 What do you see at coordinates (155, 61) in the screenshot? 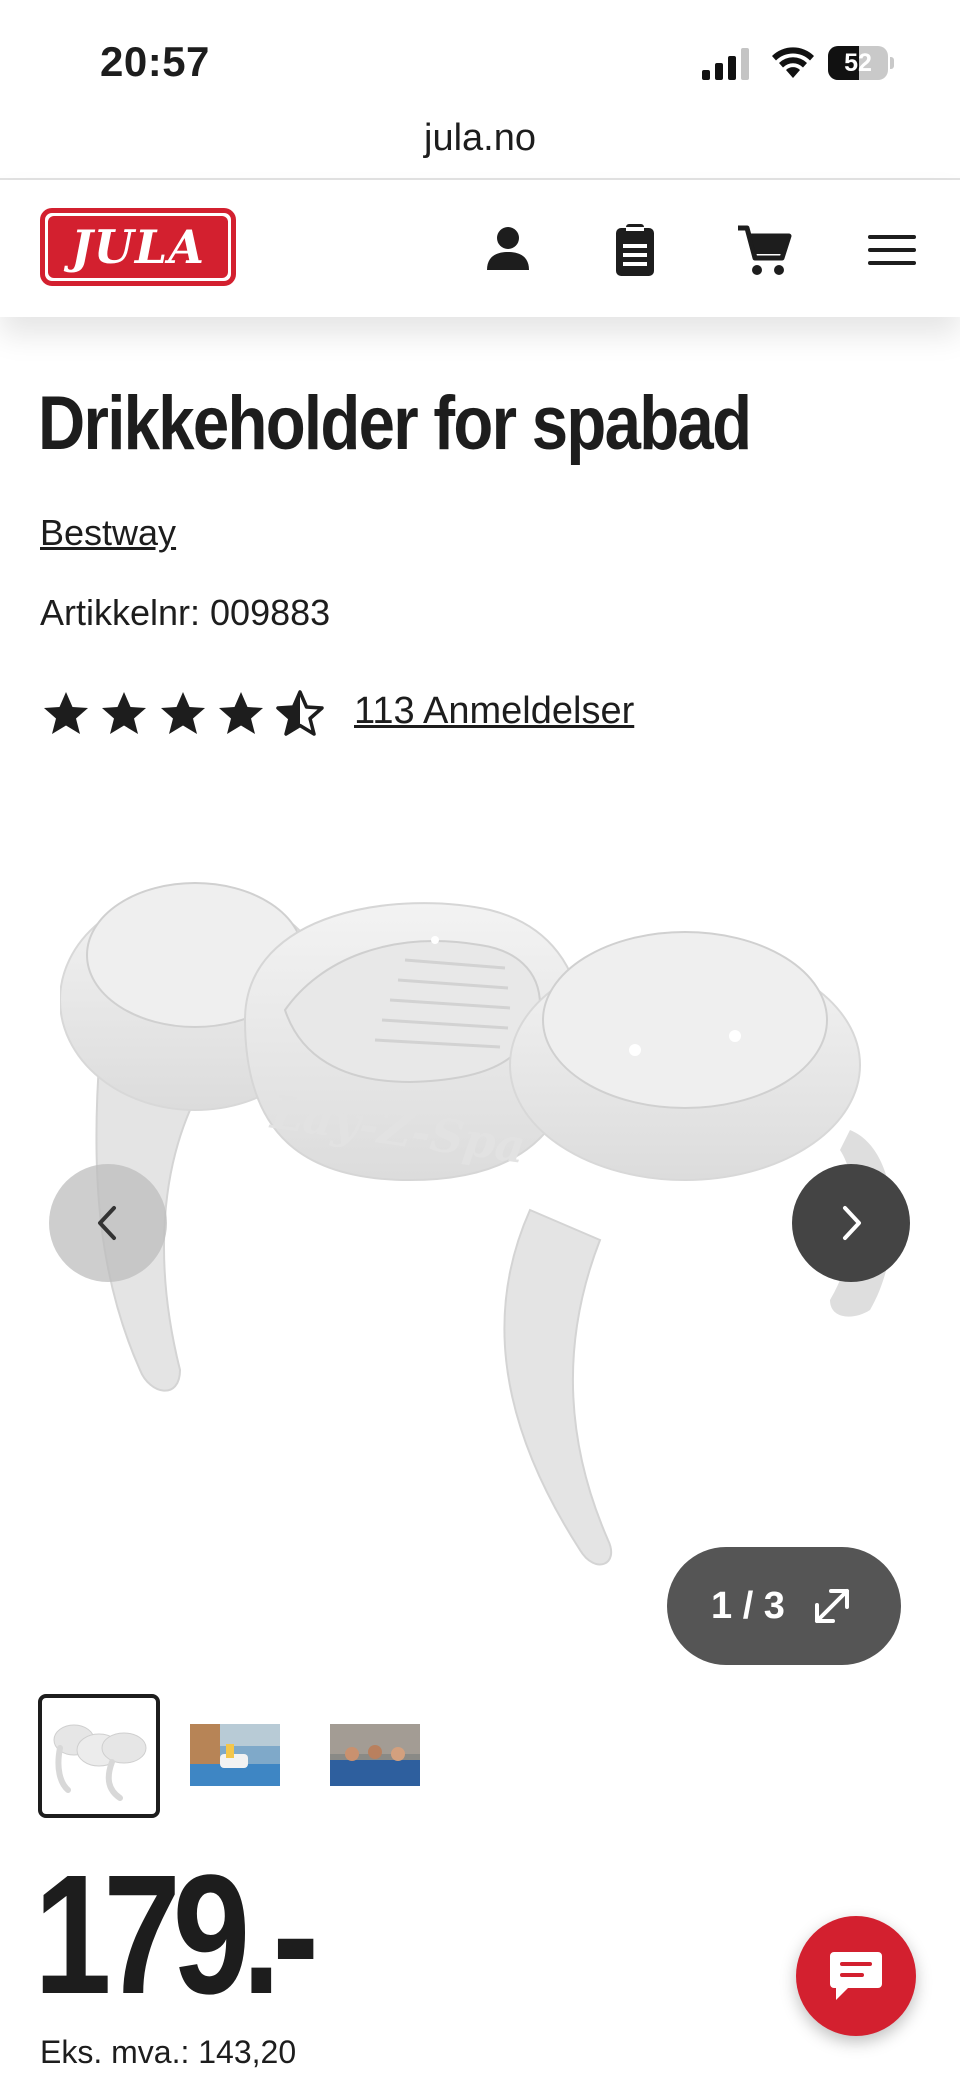
I see `status-time: 20:57` at bounding box center [155, 61].